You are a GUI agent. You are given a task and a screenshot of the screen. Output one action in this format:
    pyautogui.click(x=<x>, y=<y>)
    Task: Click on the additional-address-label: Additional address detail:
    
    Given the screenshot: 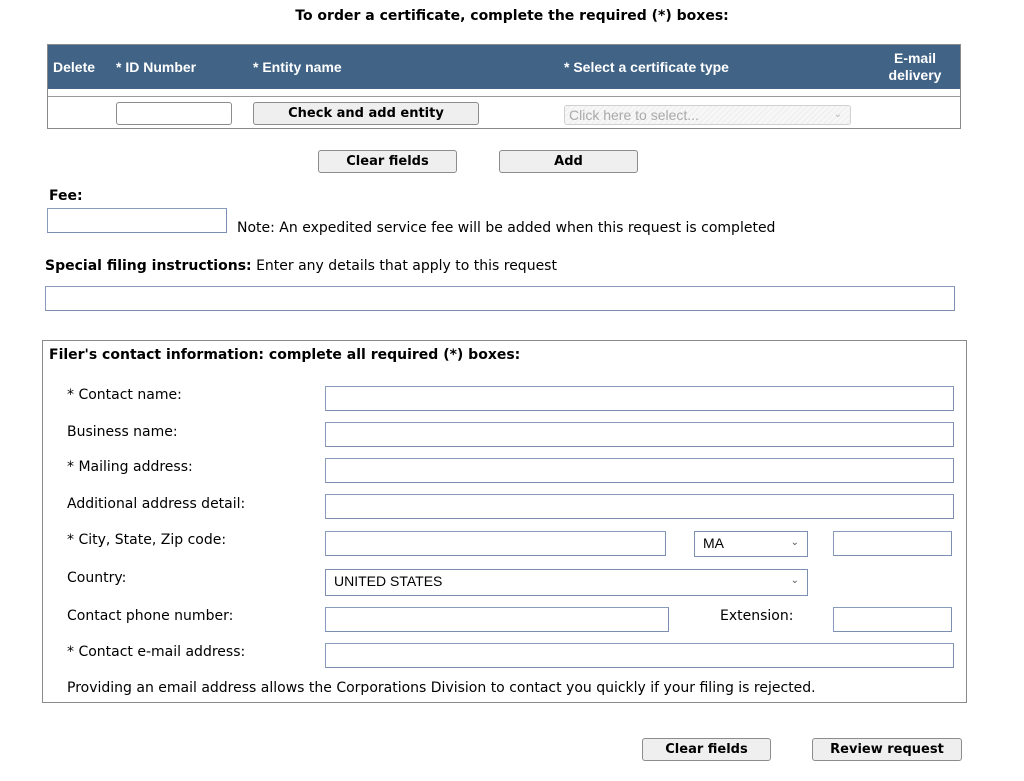 What is the action you would take?
    pyautogui.click(x=156, y=504)
    